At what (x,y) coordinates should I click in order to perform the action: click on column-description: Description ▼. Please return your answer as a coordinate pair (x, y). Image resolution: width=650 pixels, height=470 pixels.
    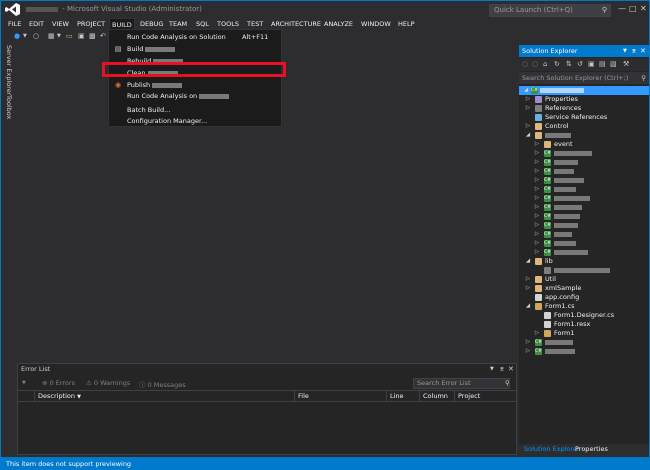
    Looking at the image, I should click on (164, 396).